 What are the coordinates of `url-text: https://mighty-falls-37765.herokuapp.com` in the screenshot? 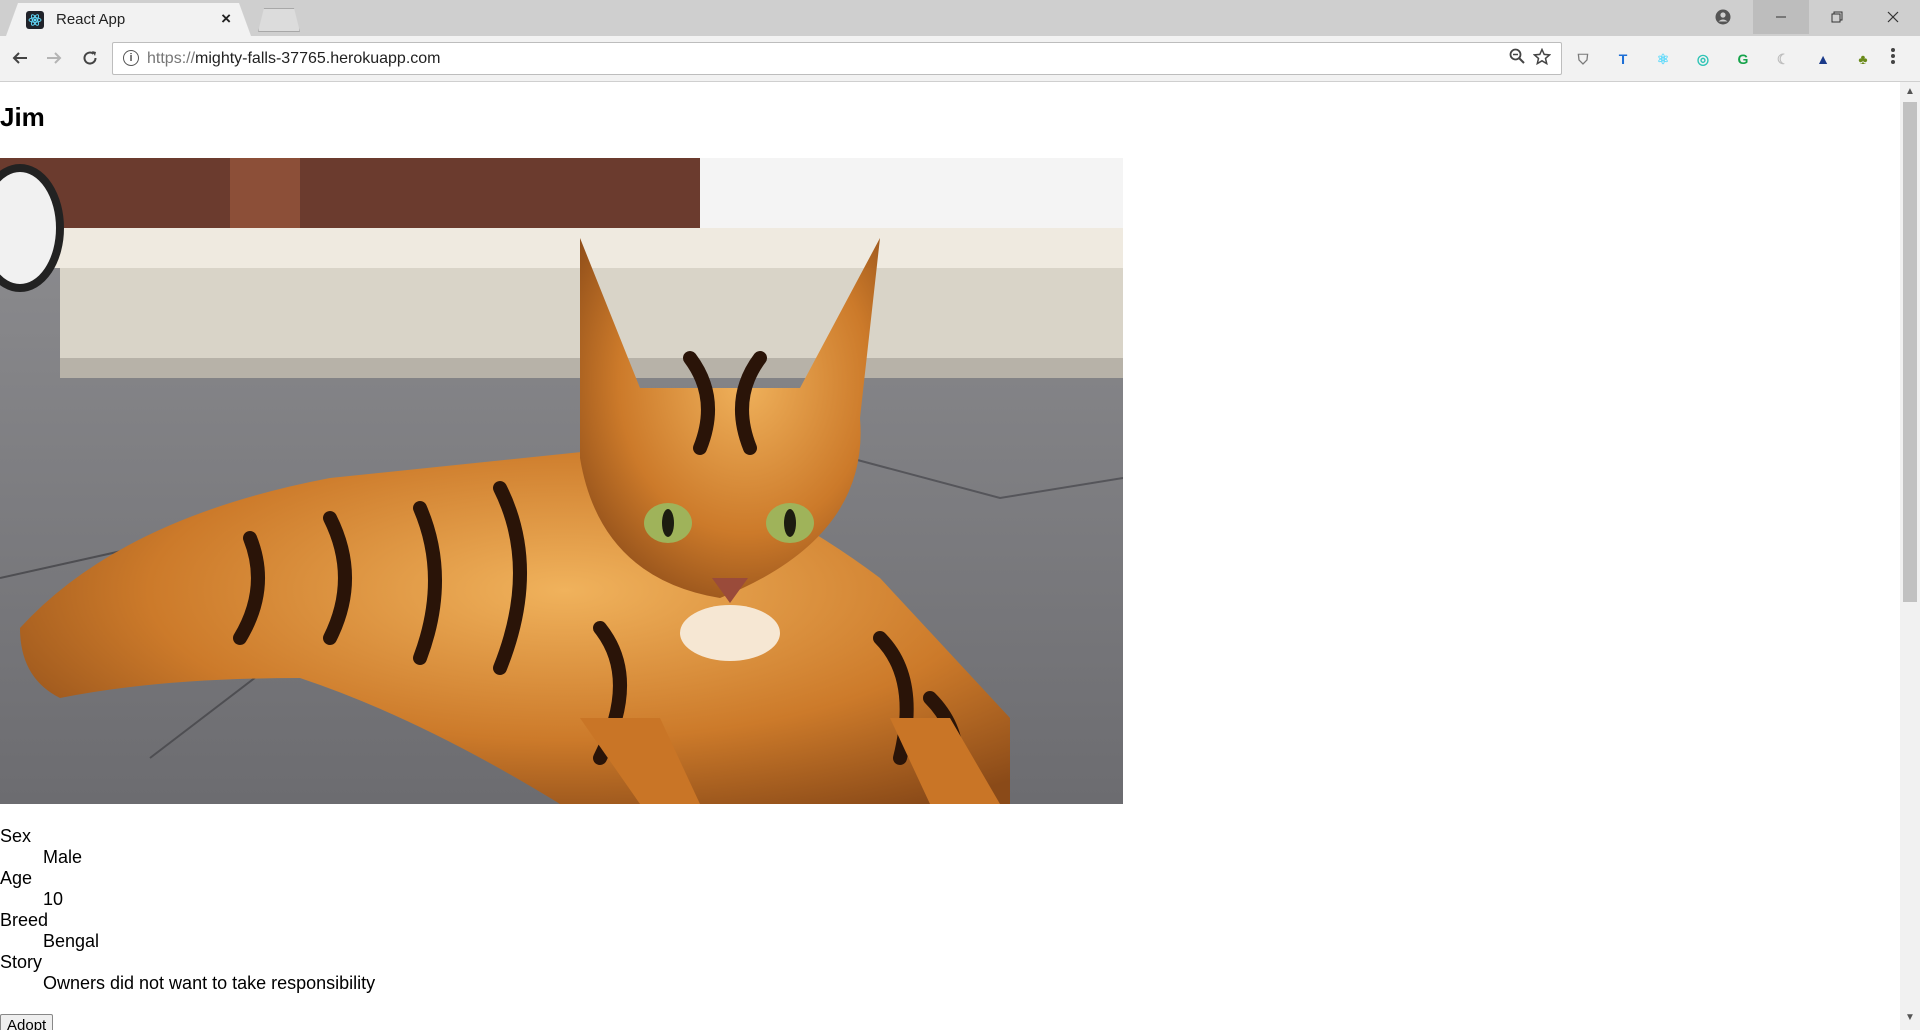 It's located at (294, 59).